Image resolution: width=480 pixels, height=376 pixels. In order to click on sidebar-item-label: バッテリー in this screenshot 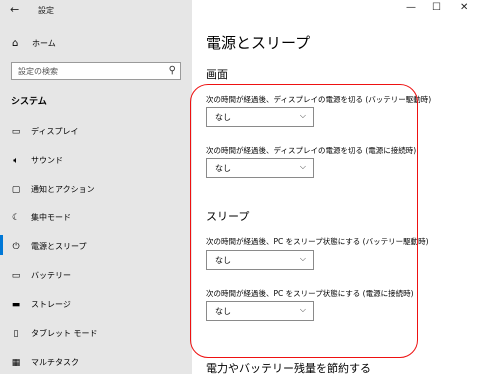, I will do `click(51, 275)`.